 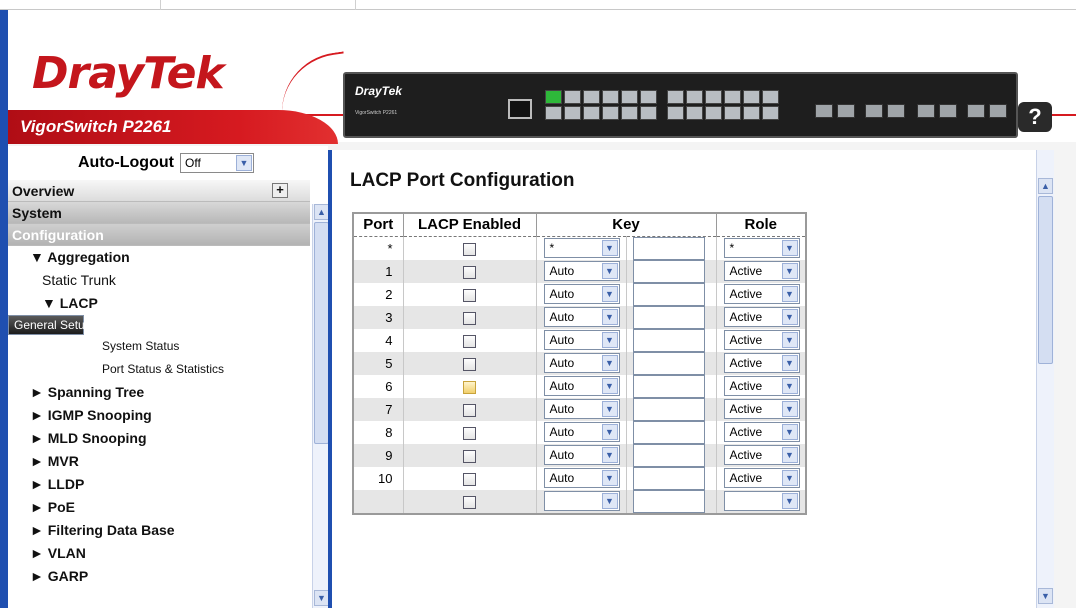 What do you see at coordinates (159, 553) in the screenshot?
I see `sidebar-item: ► VLAN` at bounding box center [159, 553].